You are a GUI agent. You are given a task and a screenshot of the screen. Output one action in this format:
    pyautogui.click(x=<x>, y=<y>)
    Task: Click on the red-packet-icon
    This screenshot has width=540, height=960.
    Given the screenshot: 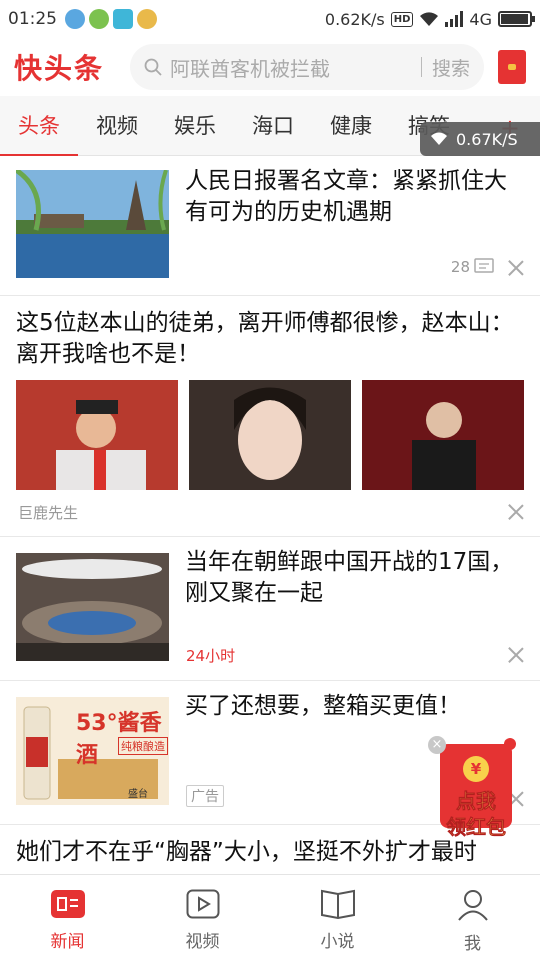 What is the action you would take?
    pyautogui.click(x=512, y=67)
    